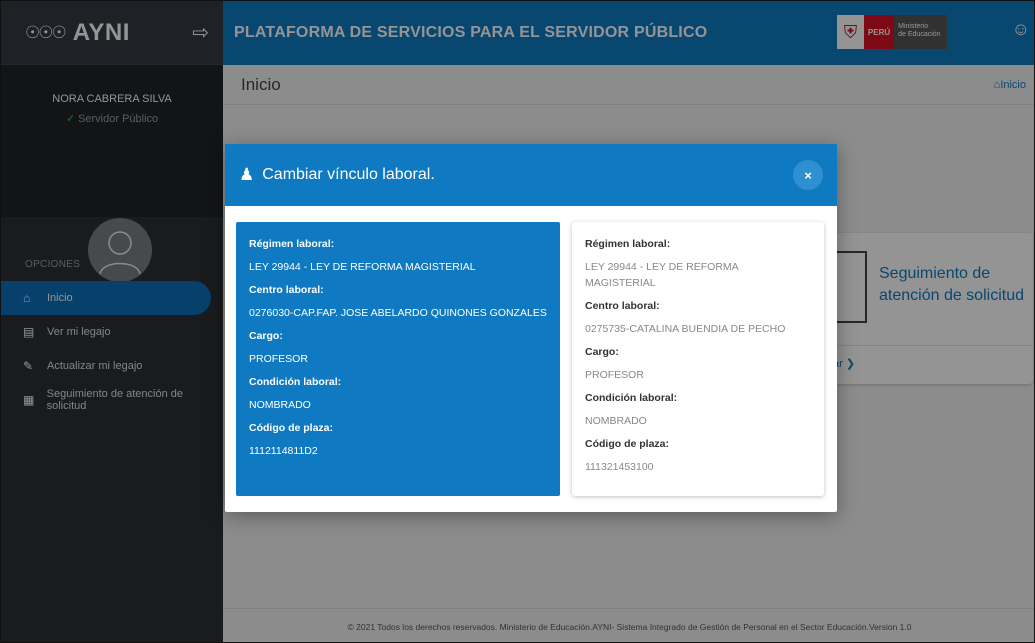 The height and width of the screenshot is (643, 1035). What do you see at coordinates (619, 467) in the screenshot?
I see `plaza-value: 111321453100` at bounding box center [619, 467].